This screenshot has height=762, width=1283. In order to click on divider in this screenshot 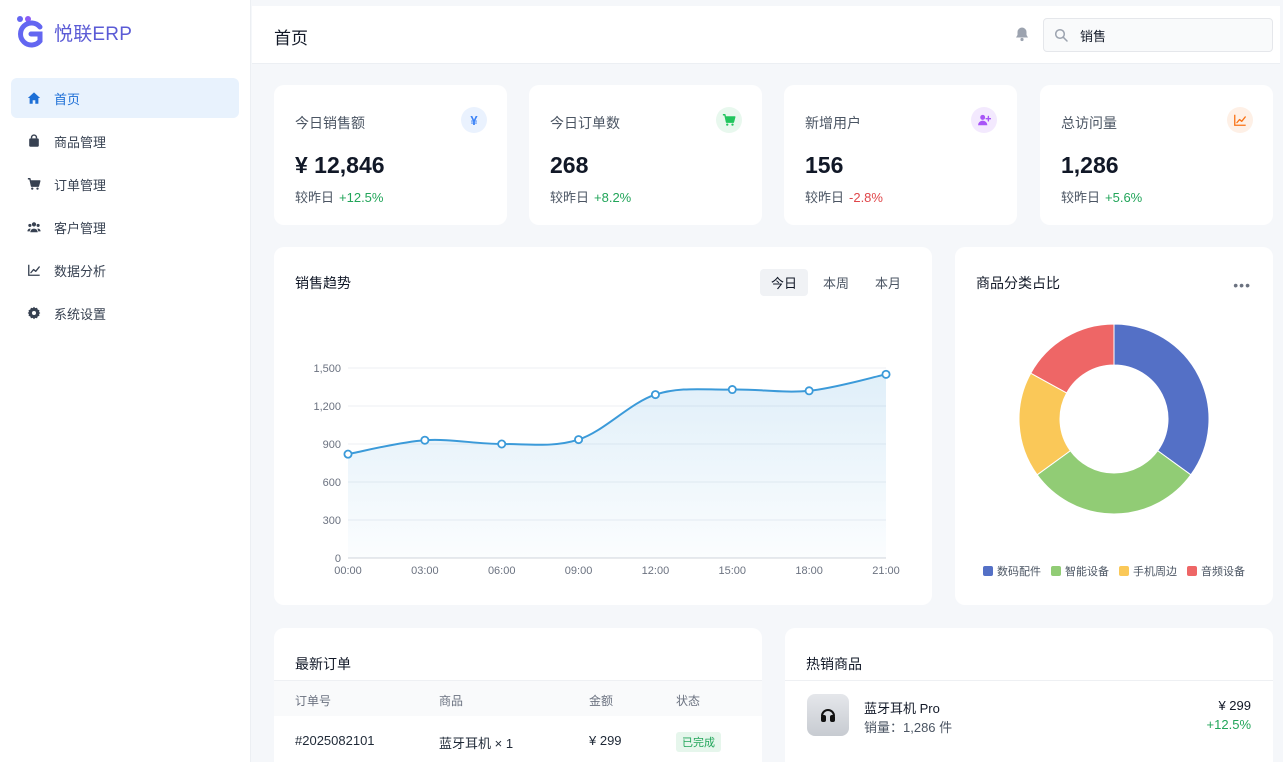, I will do `click(1029, 680)`.